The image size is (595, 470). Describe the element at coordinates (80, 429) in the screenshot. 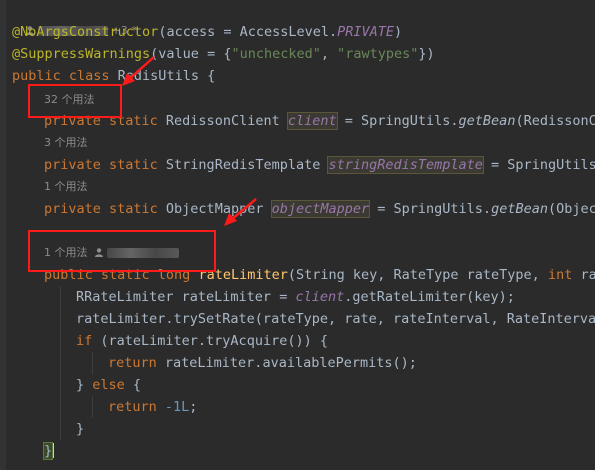

I see `code-line-14: }` at that location.